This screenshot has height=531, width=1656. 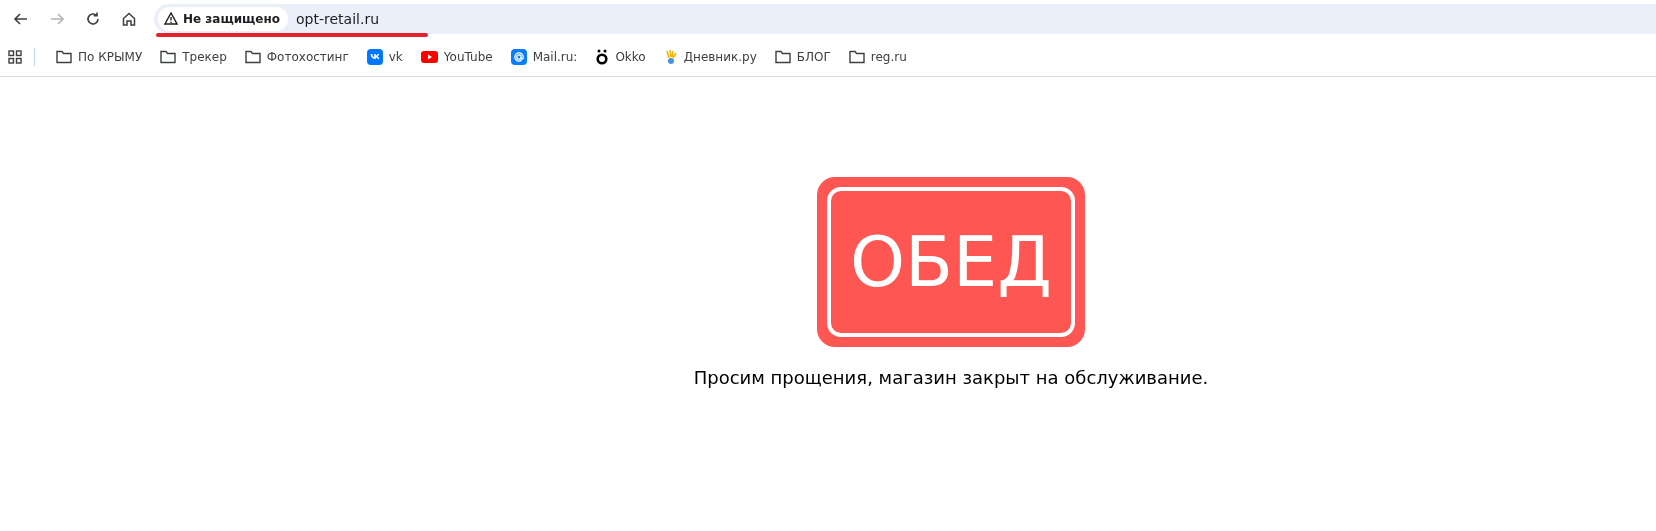 What do you see at coordinates (710, 56) in the screenshot?
I see `bookmark-item: Дневник.ру` at bounding box center [710, 56].